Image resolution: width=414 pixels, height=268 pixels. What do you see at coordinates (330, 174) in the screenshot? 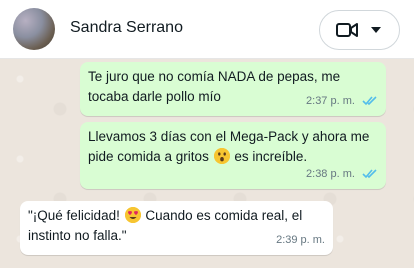
I see `message-time: 2:38 p. m.` at bounding box center [330, 174].